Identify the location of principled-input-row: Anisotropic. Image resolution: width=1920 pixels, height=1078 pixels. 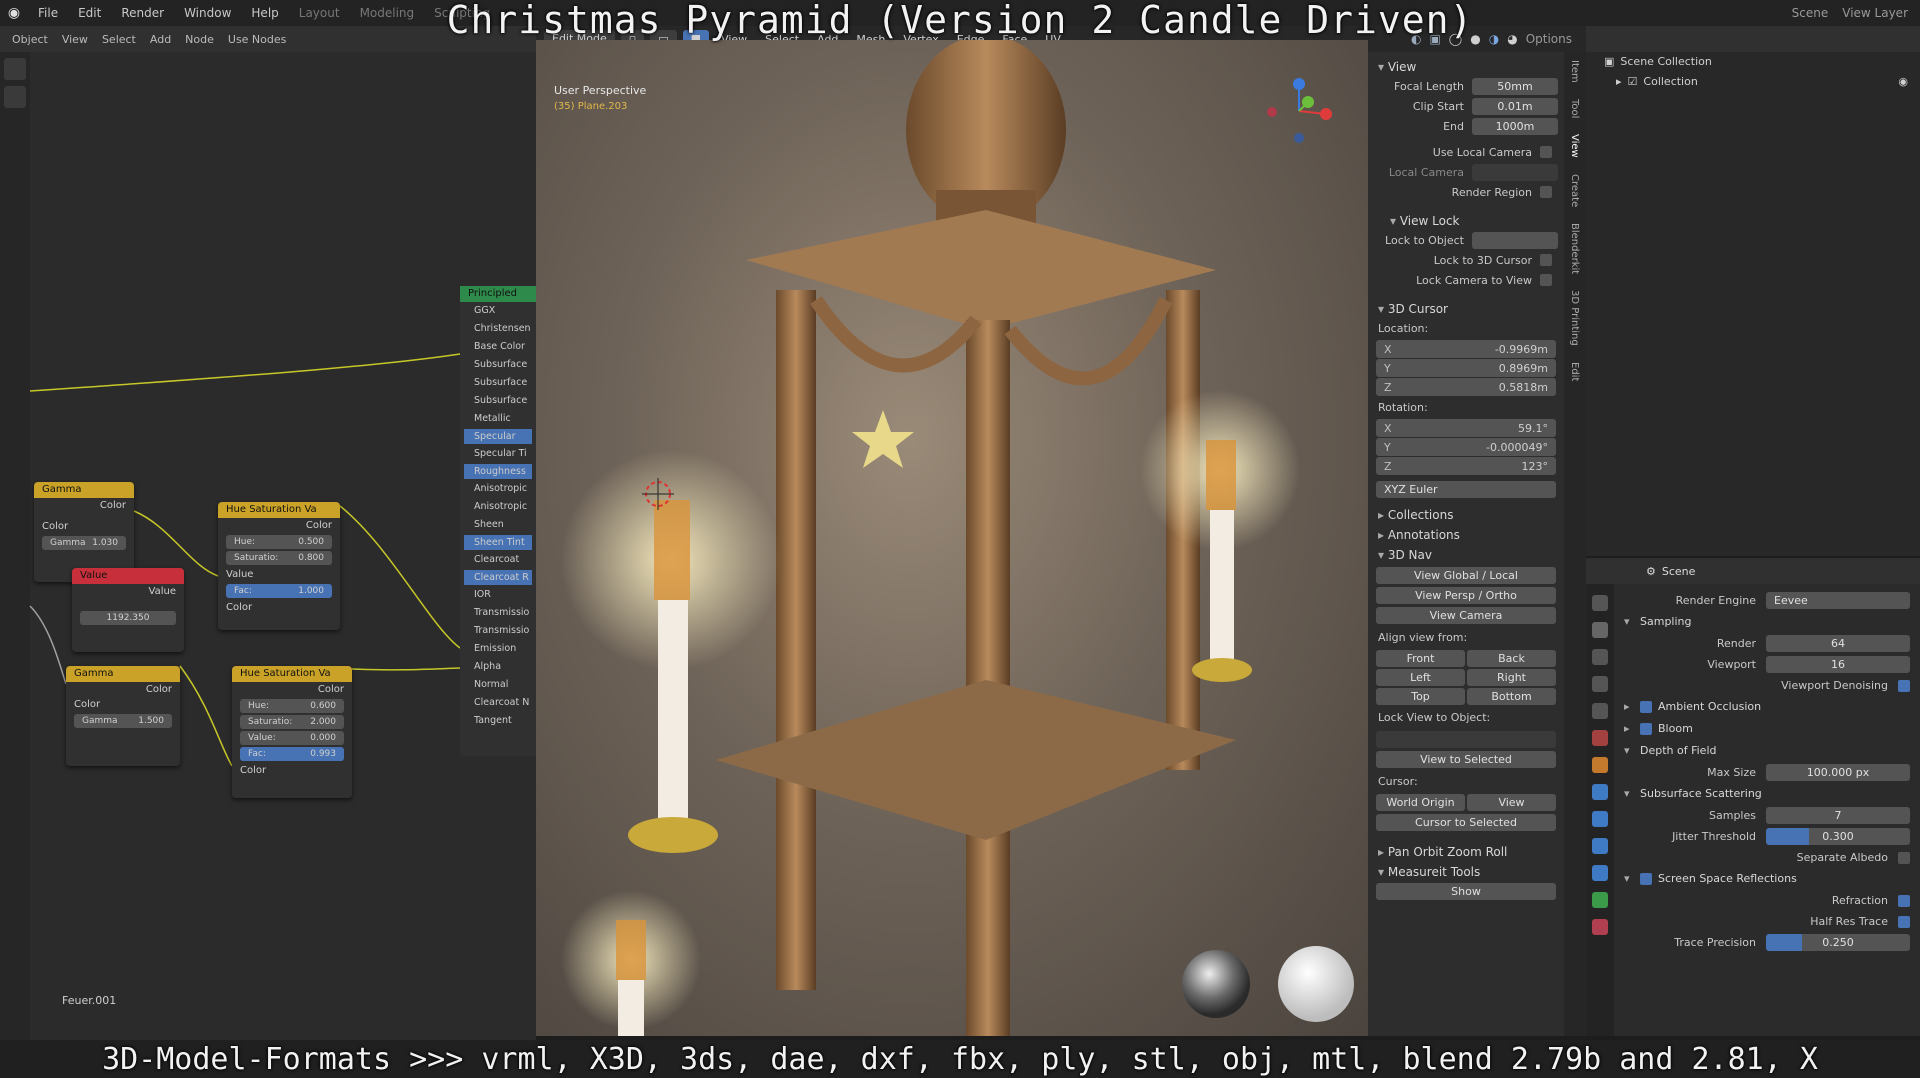
(498, 507).